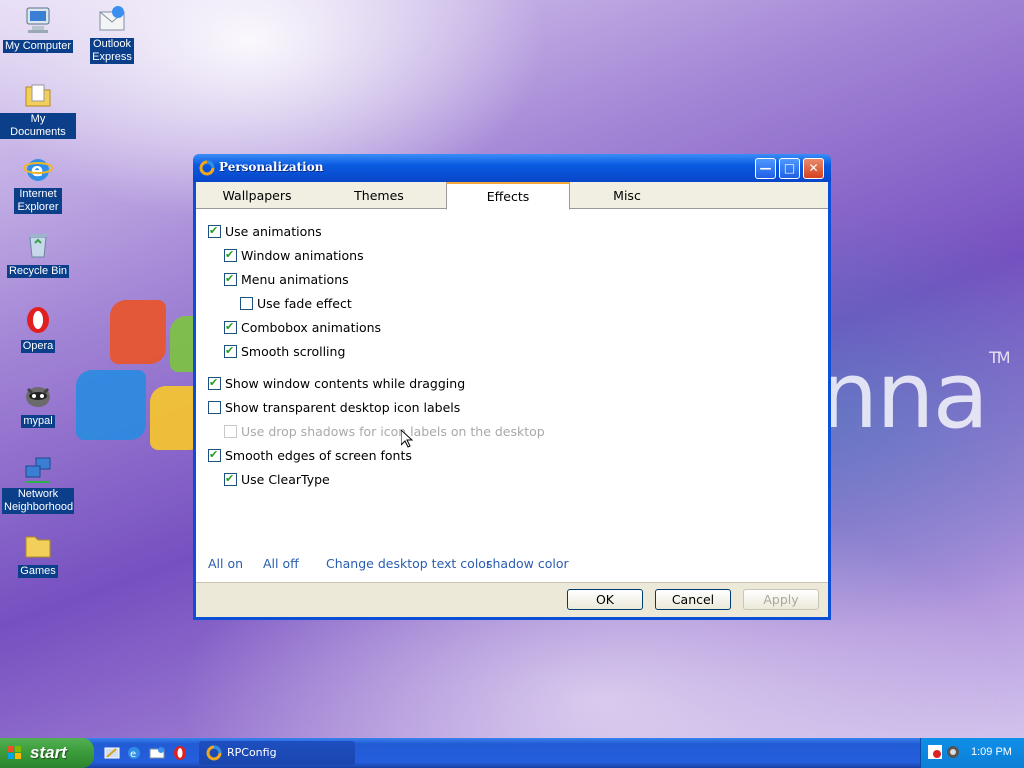 The width and height of the screenshot is (1024, 768). Describe the element at coordinates (38, 95) in the screenshot. I see `my-documents-icon` at that location.